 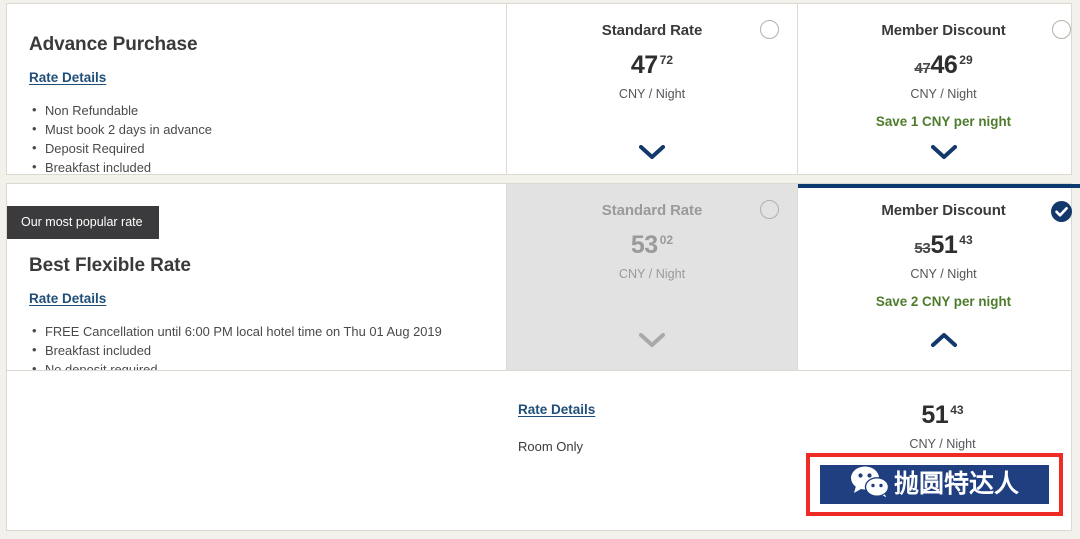 What do you see at coordinates (939, 340) in the screenshot?
I see `collapse-chevron-up-icon` at bounding box center [939, 340].